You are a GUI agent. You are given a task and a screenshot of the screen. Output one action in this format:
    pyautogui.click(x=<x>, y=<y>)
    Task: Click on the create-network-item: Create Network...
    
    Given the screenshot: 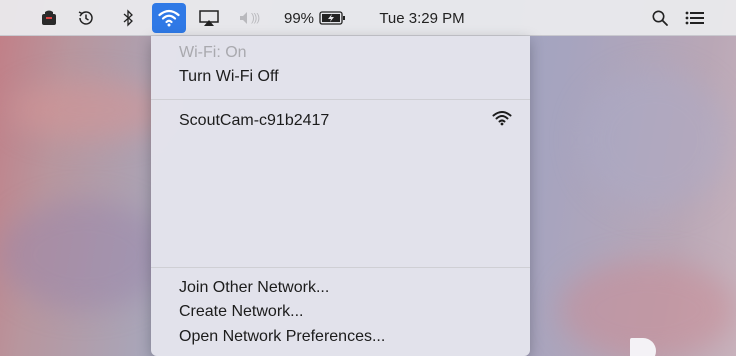 What is the action you would take?
    pyautogui.click(x=241, y=312)
    